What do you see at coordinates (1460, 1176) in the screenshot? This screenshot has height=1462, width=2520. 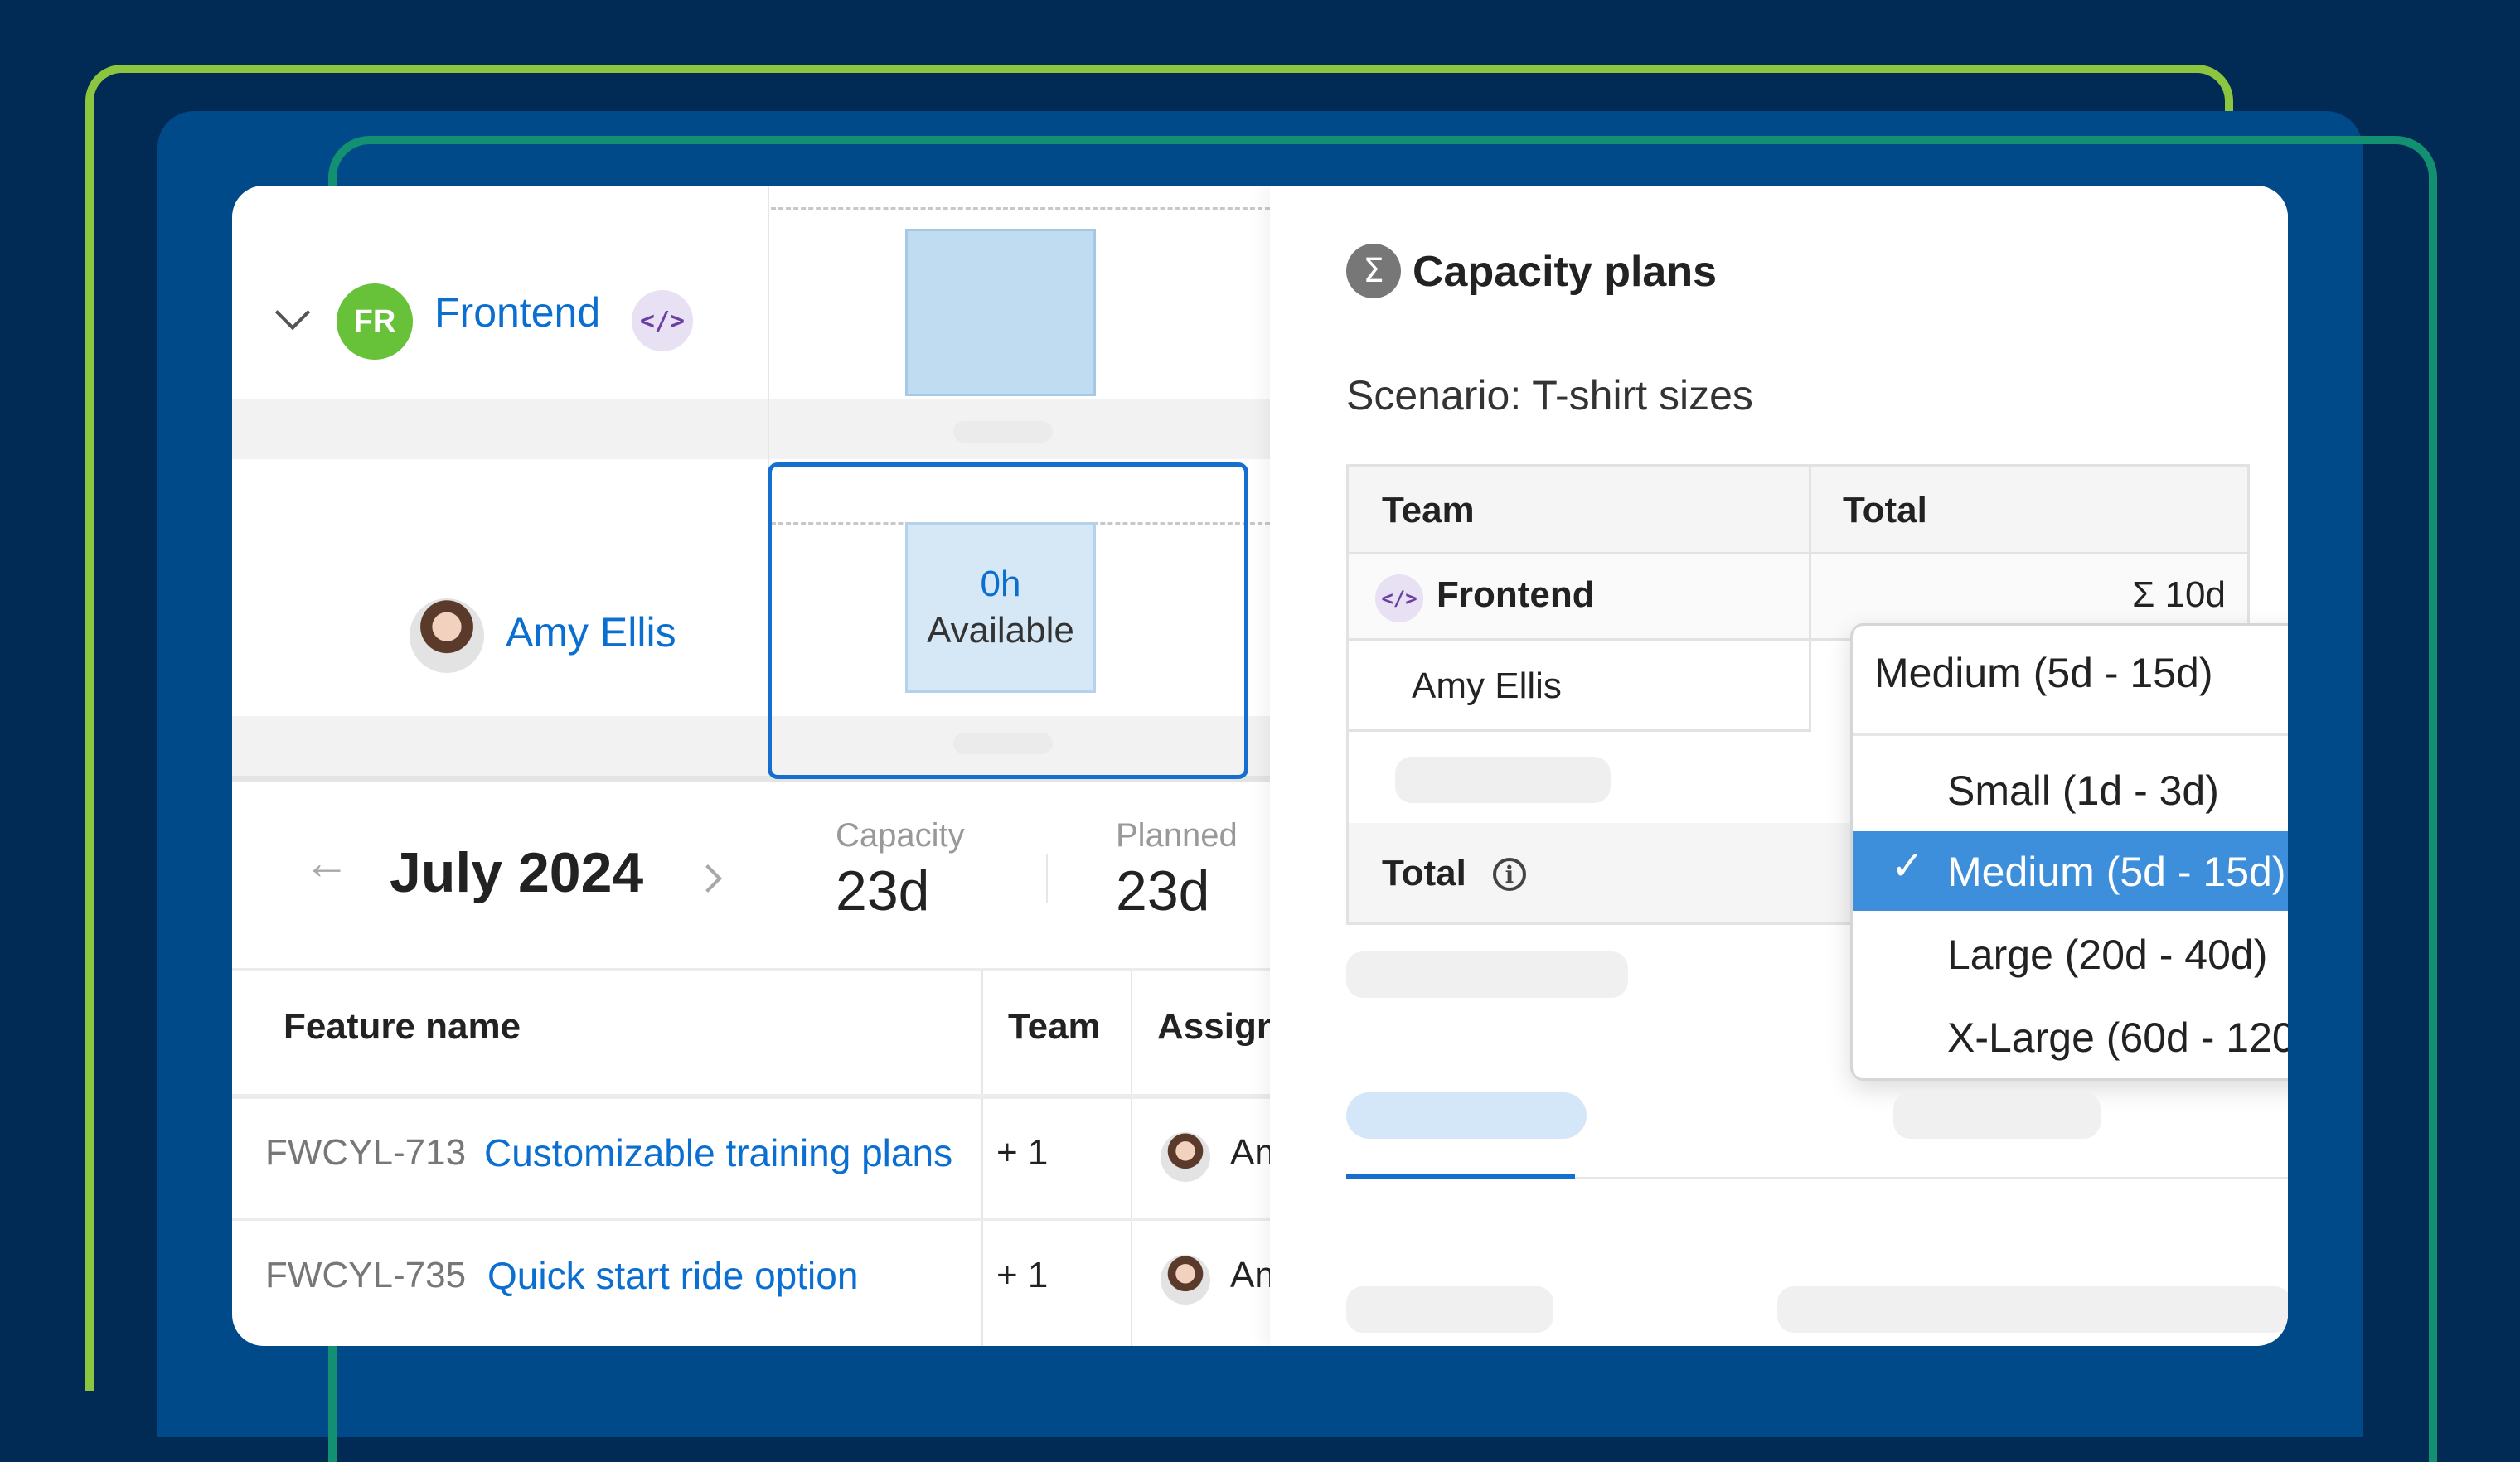 I see `tab-active-underline` at bounding box center [1460, 1176].